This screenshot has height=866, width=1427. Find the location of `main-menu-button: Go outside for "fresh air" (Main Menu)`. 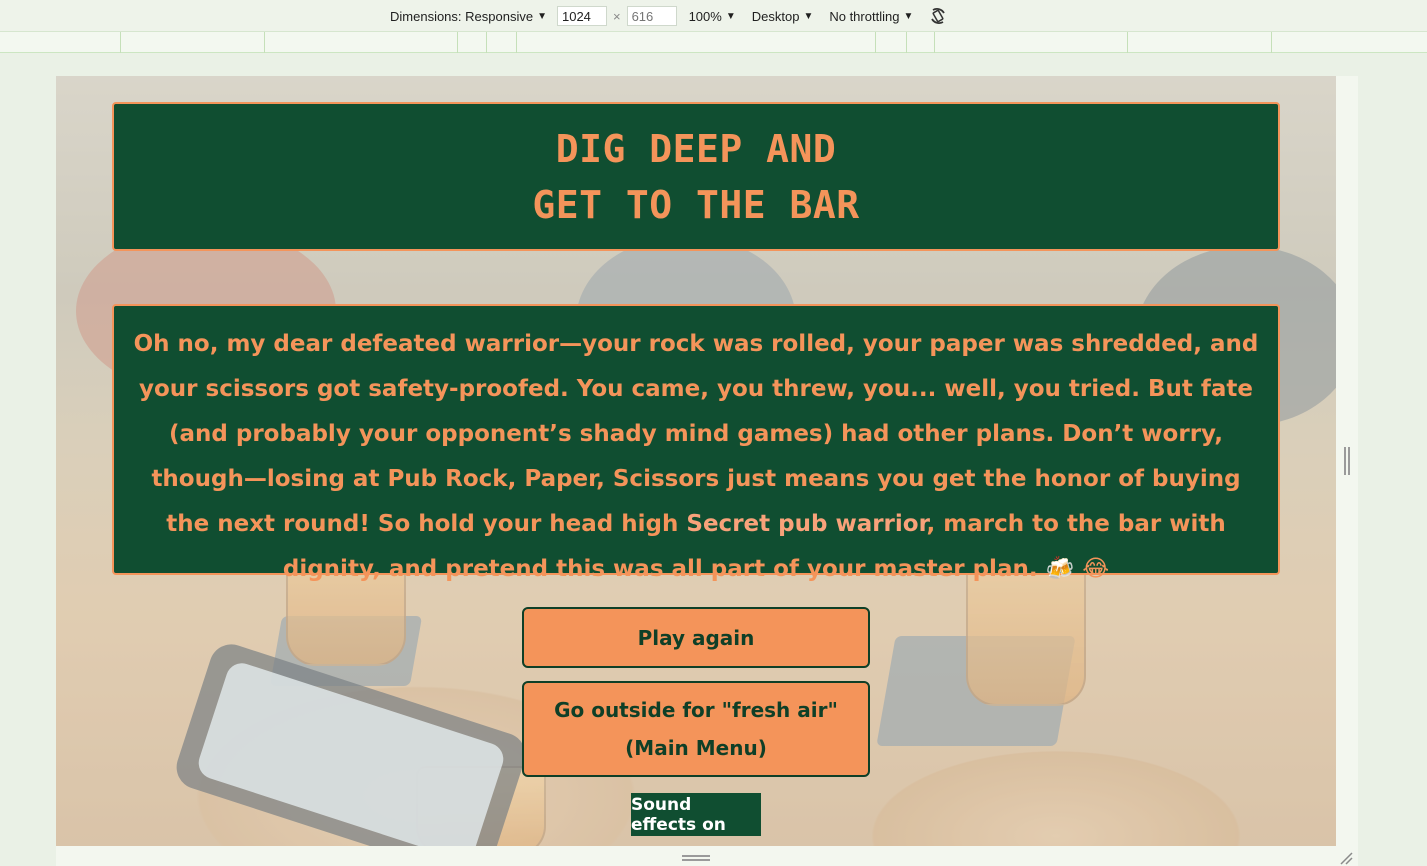

main-menu-button: Go outside for "fresh air" (Main Menu) is located at coordinates (696, 729).